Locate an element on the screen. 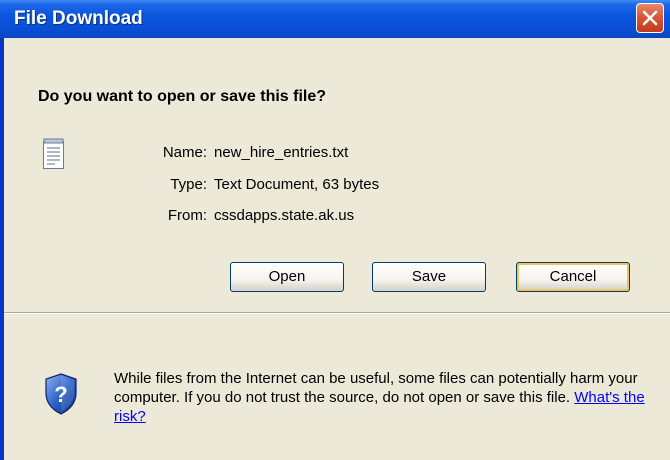 The image size is (670, 460). file-type-value: Text Document, 63 bytes is located at coordinates (297, 184).